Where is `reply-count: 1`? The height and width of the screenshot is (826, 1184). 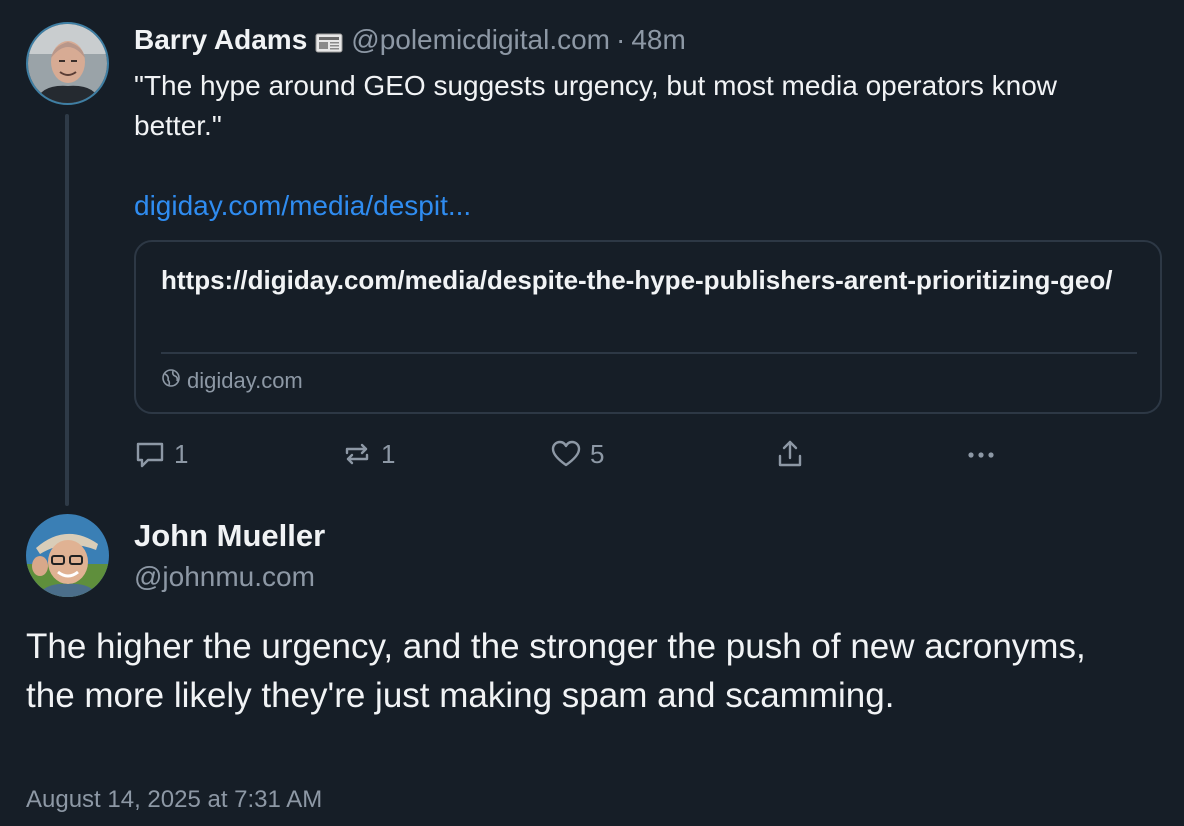 reply-count: 1 is located at coordinates (181, 453).